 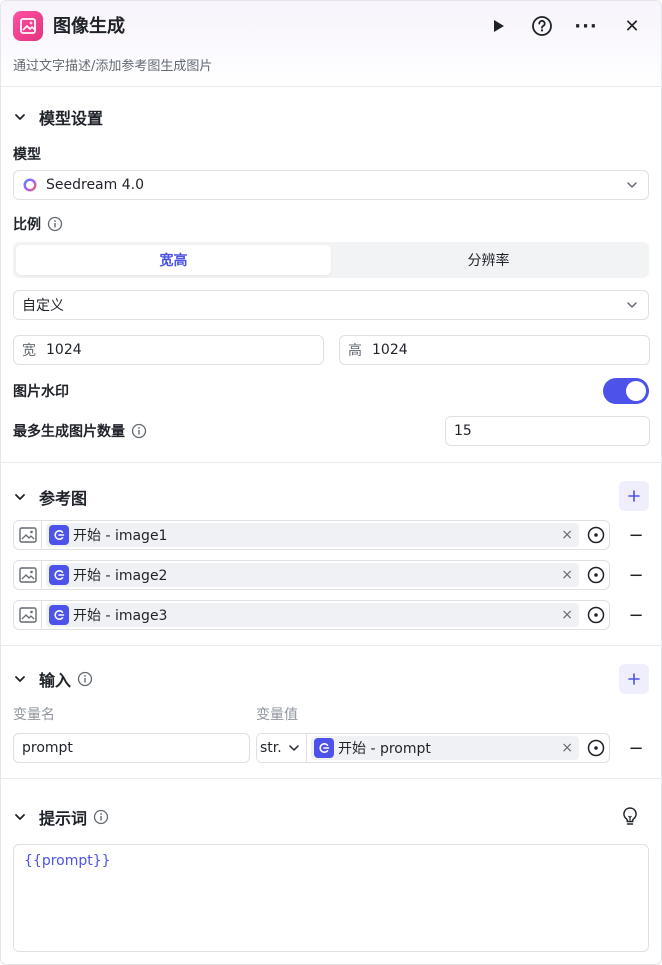 I want to click on width-input: 宽 1024, so click(x=168, y=350).